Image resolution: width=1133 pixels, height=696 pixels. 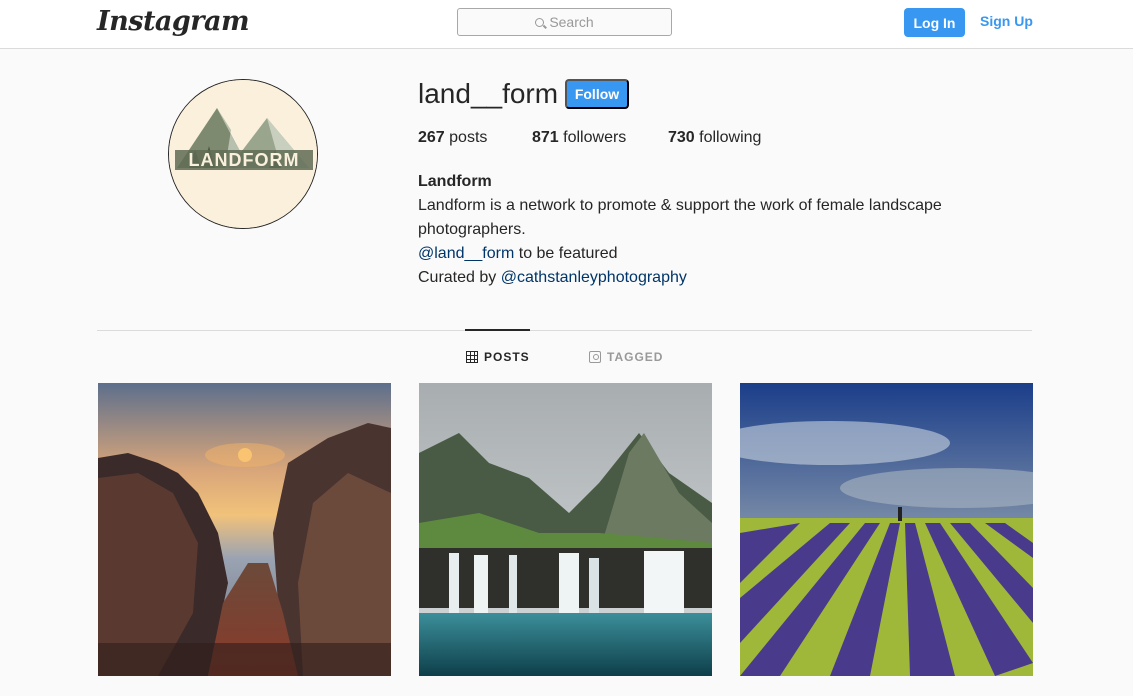 I want to click on bio-curated-prefix: Curated by, so click(x=459, y=277).